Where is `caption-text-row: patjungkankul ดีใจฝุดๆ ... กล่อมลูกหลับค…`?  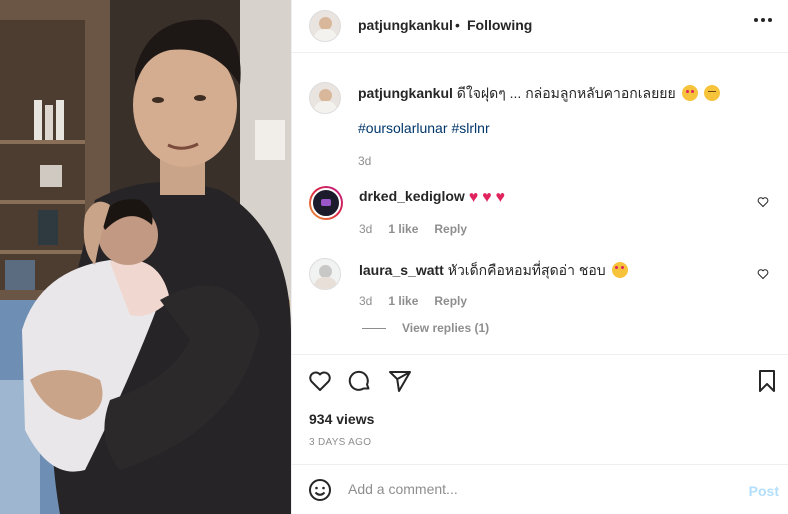
caption-text-row: patjungkankul ดีใจฝุดๆ ... กล่อมลูกหลับค… is located at coordinates (563, 93).